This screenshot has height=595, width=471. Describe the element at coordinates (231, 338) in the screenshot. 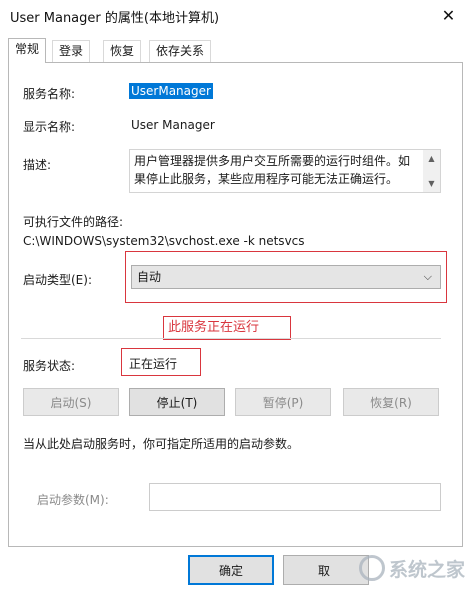

I see `section-divider` at that location.